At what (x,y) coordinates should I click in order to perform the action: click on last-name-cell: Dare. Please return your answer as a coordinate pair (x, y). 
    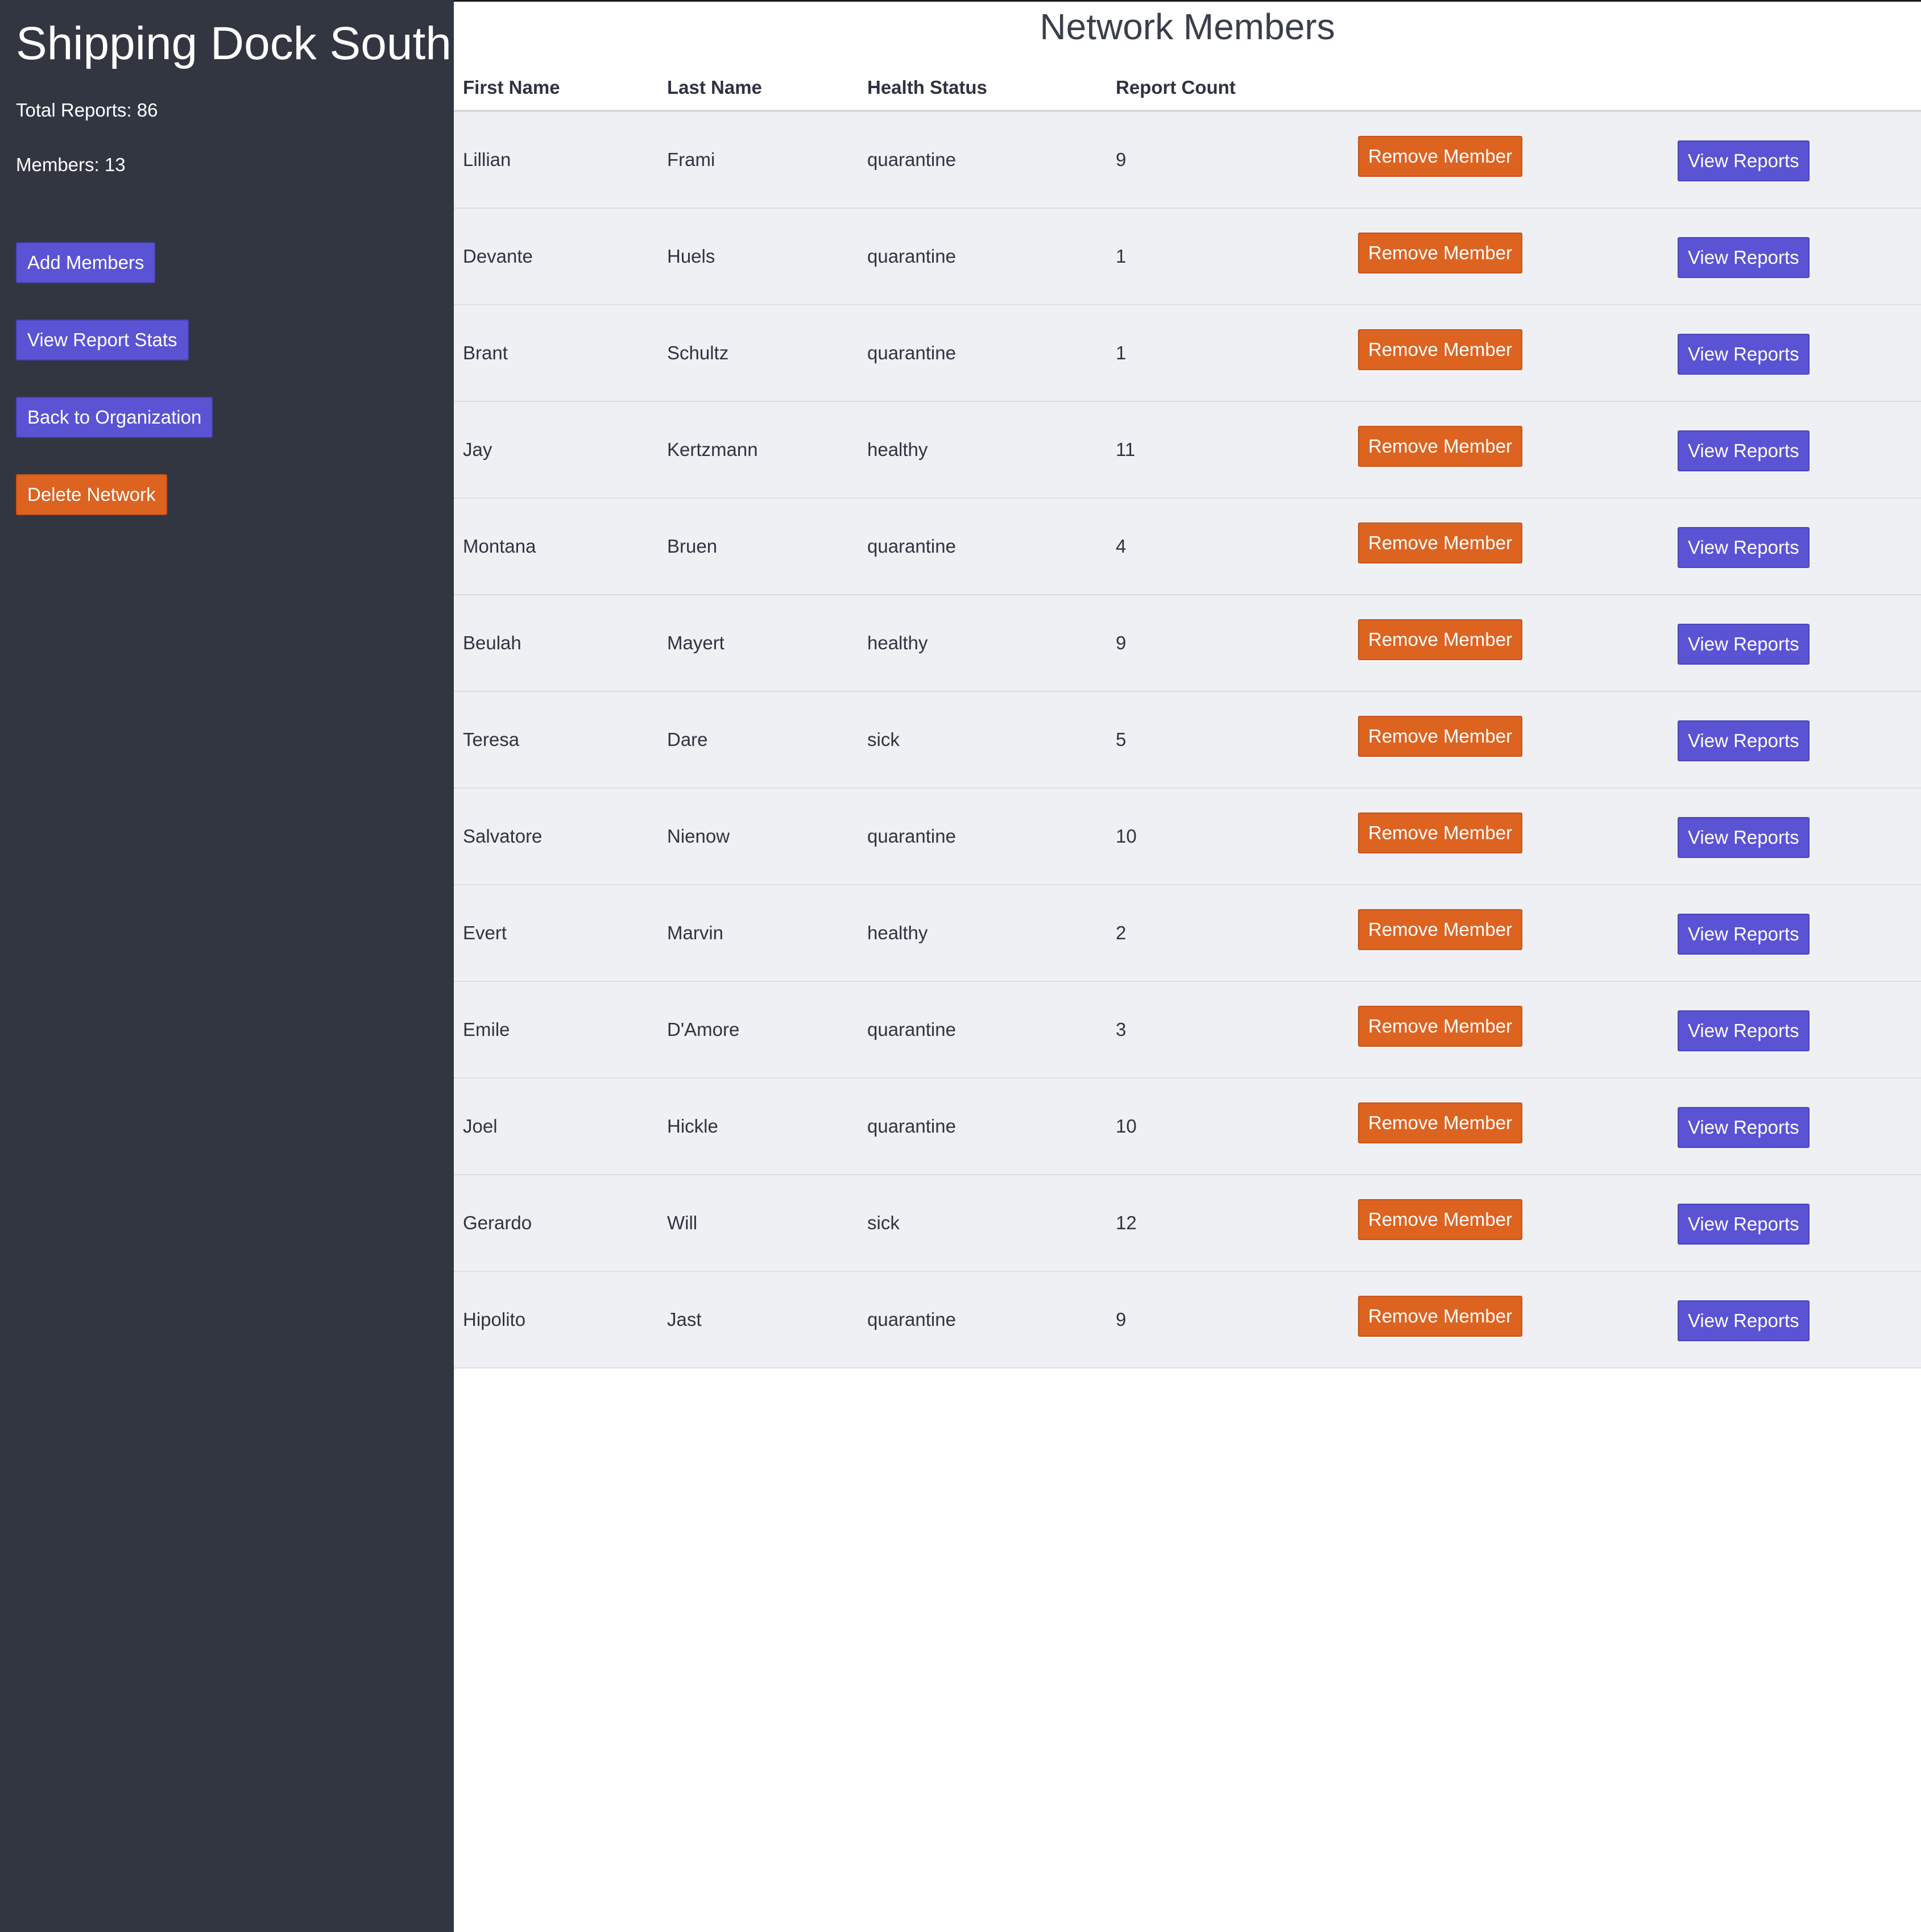
    Looking at the image, I should click on (687, 739).